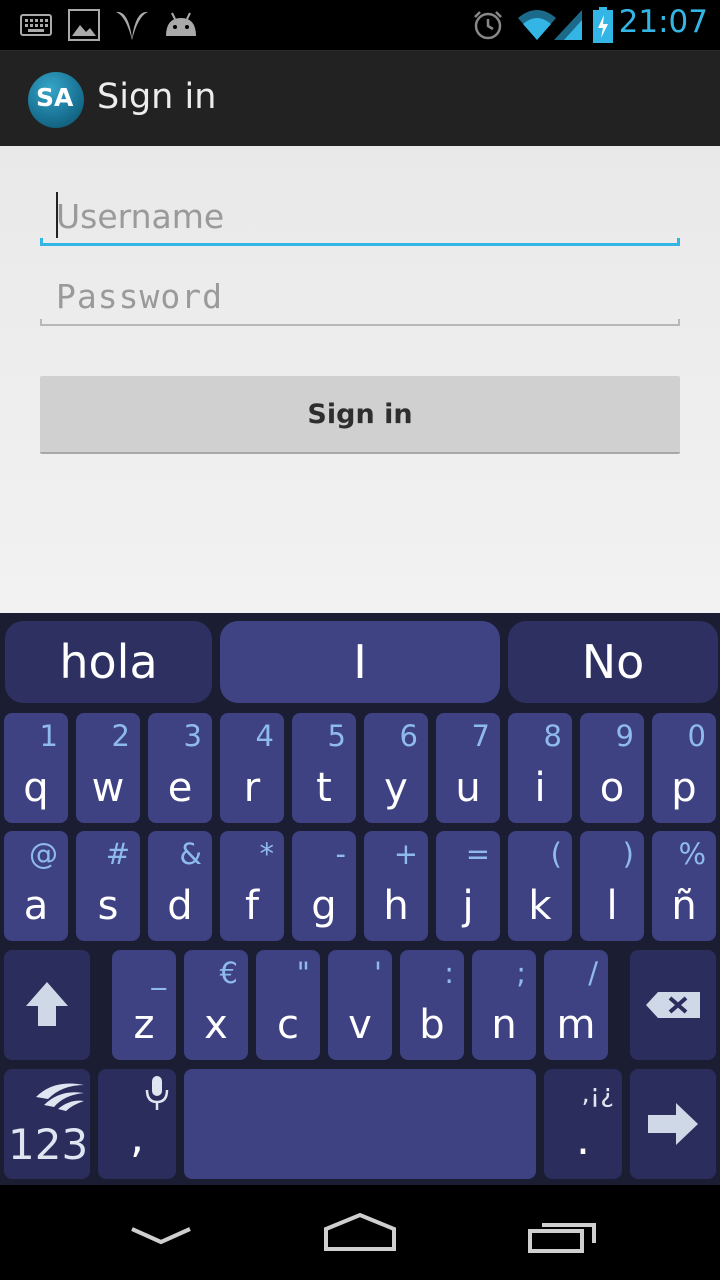 Image resolution: width=720 pixels, height=1280 pixels. I want to click on key-e: 3e, so click(180, 768).